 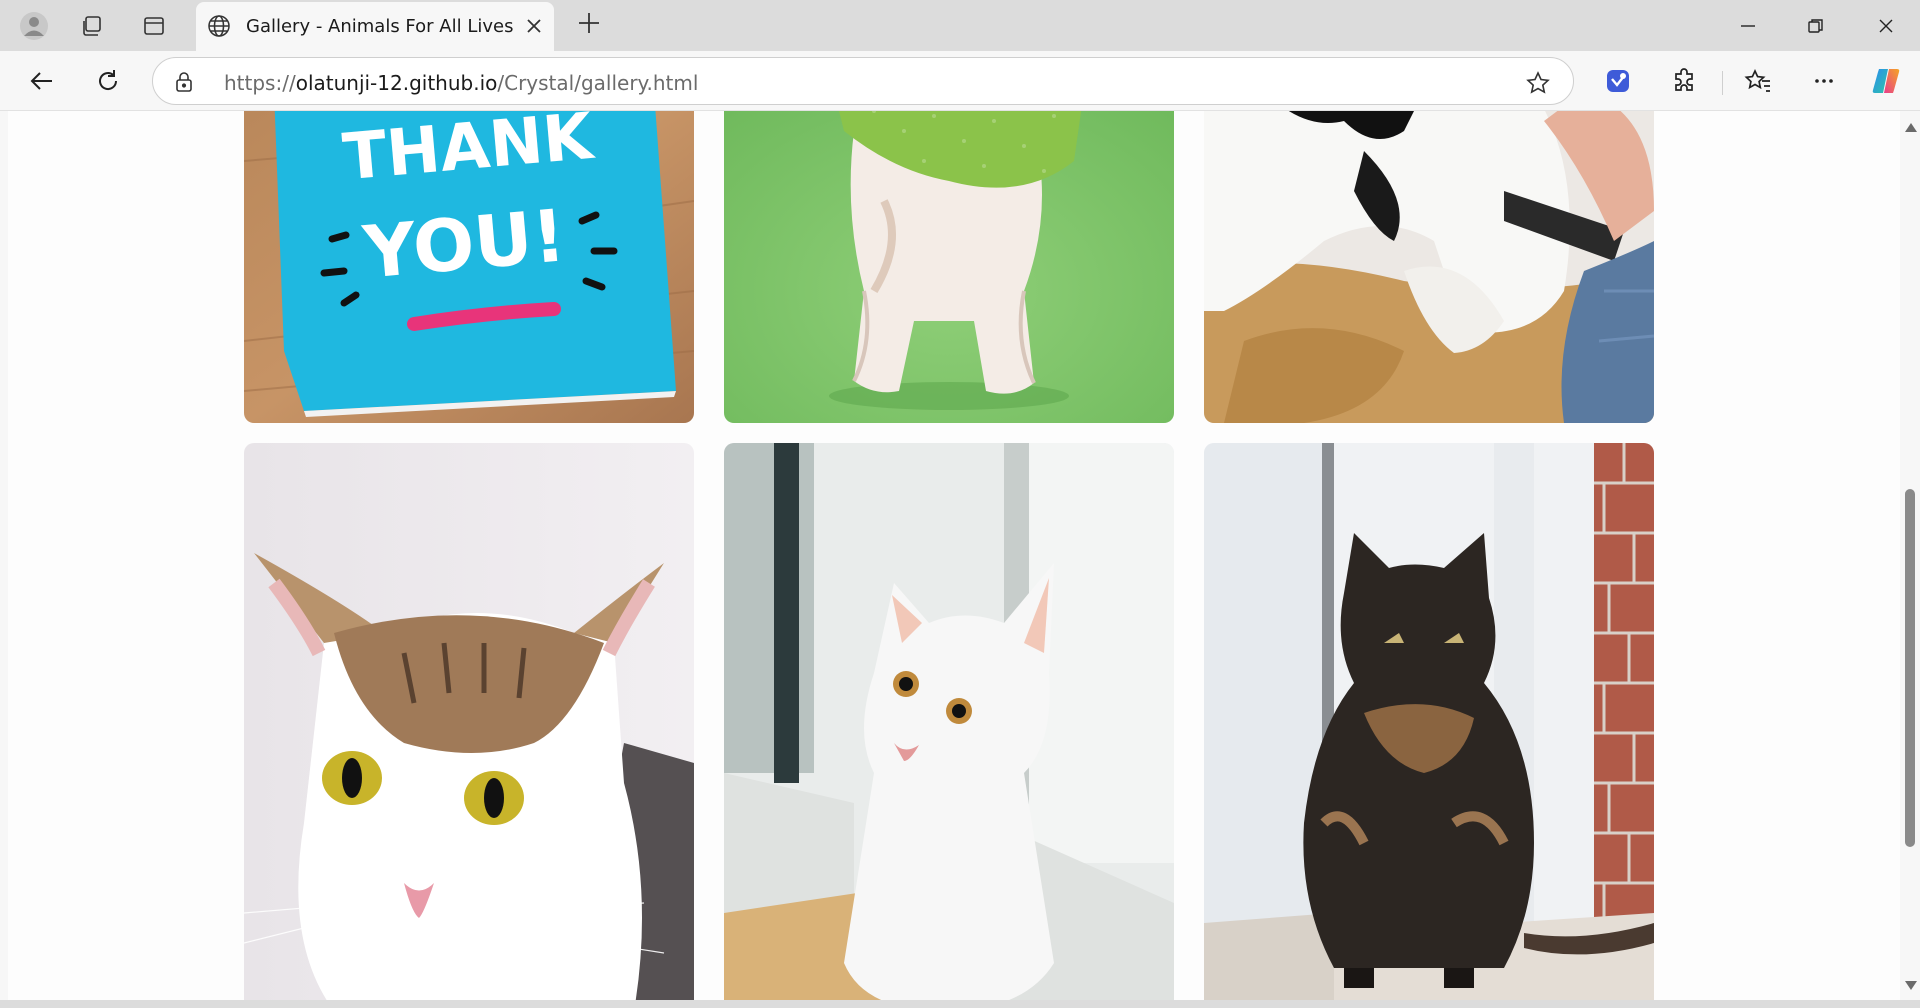 What do you see at coordinates (42, 81) in the screenshot?
I see `back-icon` at bounding box center [42, 81].